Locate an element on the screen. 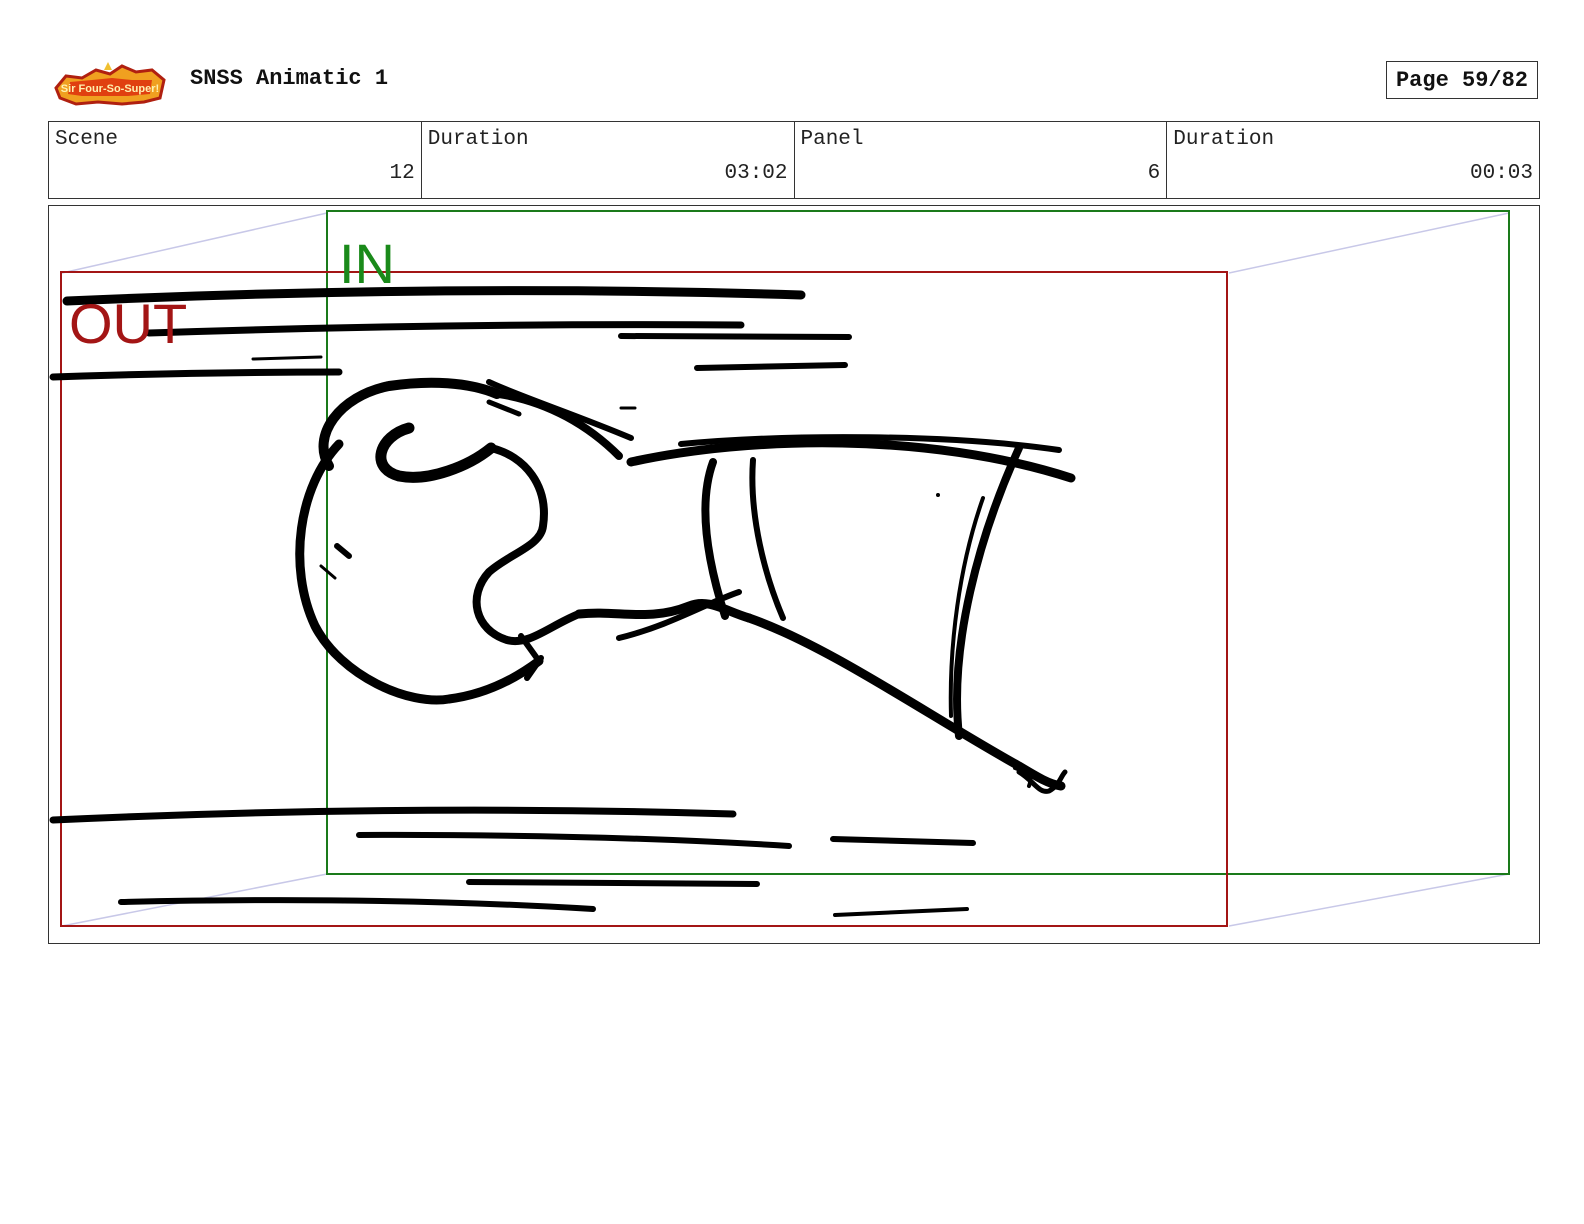  logo: Sir Four-So-Super! is located at coordinates (110, 83).